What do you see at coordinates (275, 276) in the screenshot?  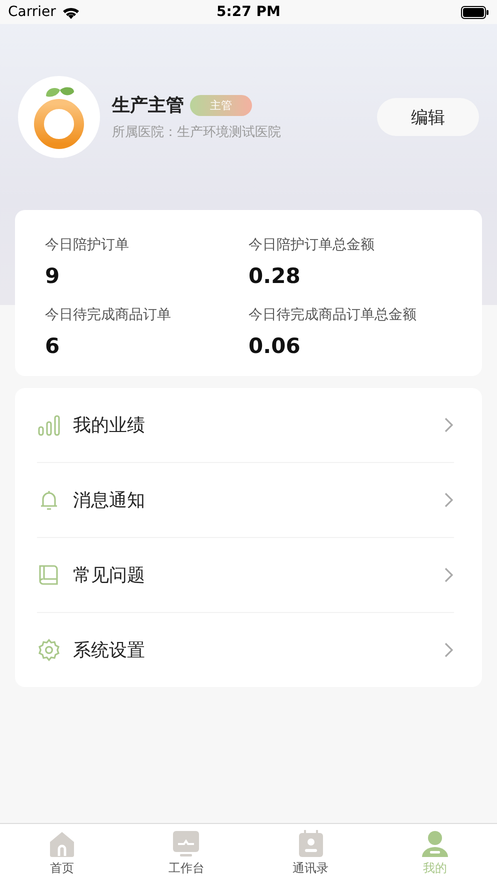 I see `stat-value: 0.28` at bounding box center [275, 276].